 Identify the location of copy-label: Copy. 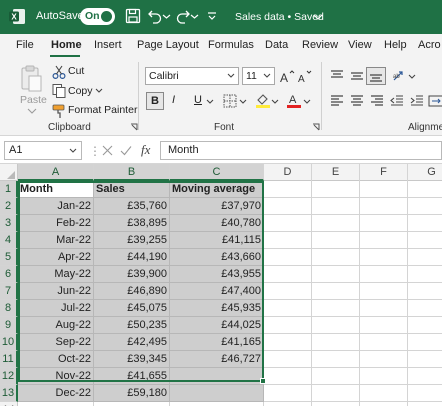
(80, 91).